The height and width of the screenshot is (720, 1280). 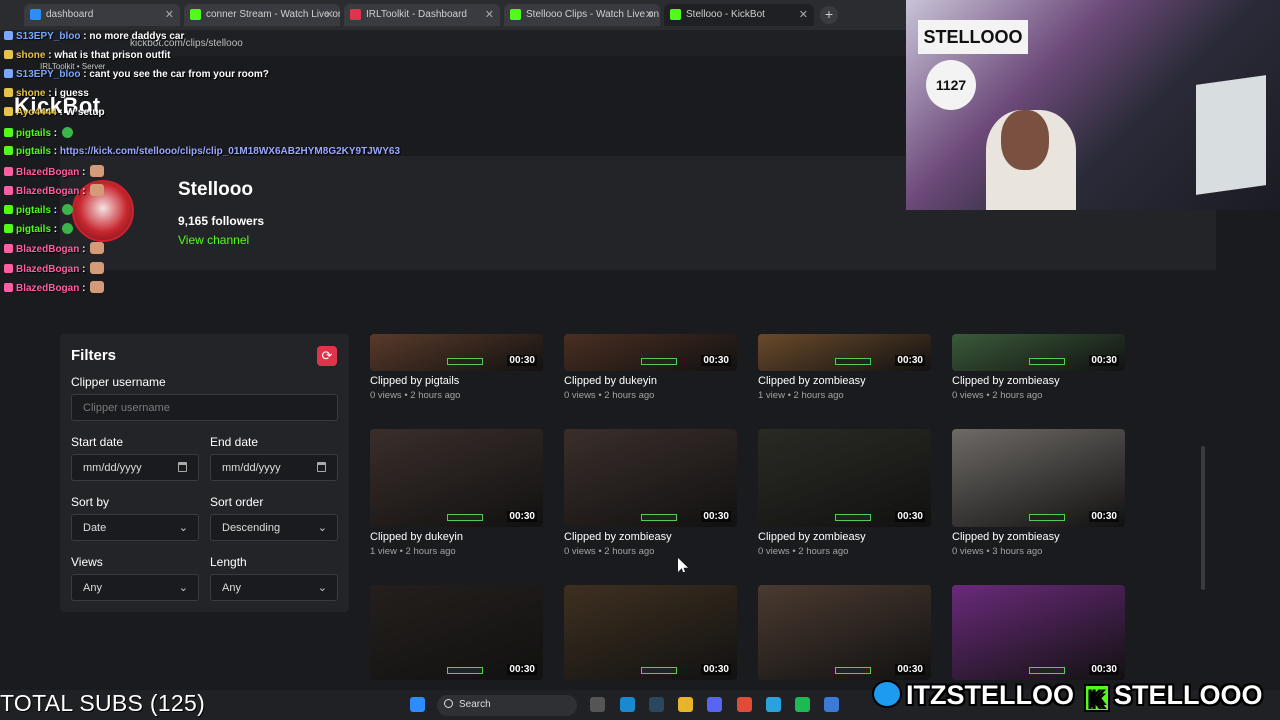 What do you see at coordinates (744, 704) in the screenshot?
I see `chrome-icon` at bounding box center [744, 704].